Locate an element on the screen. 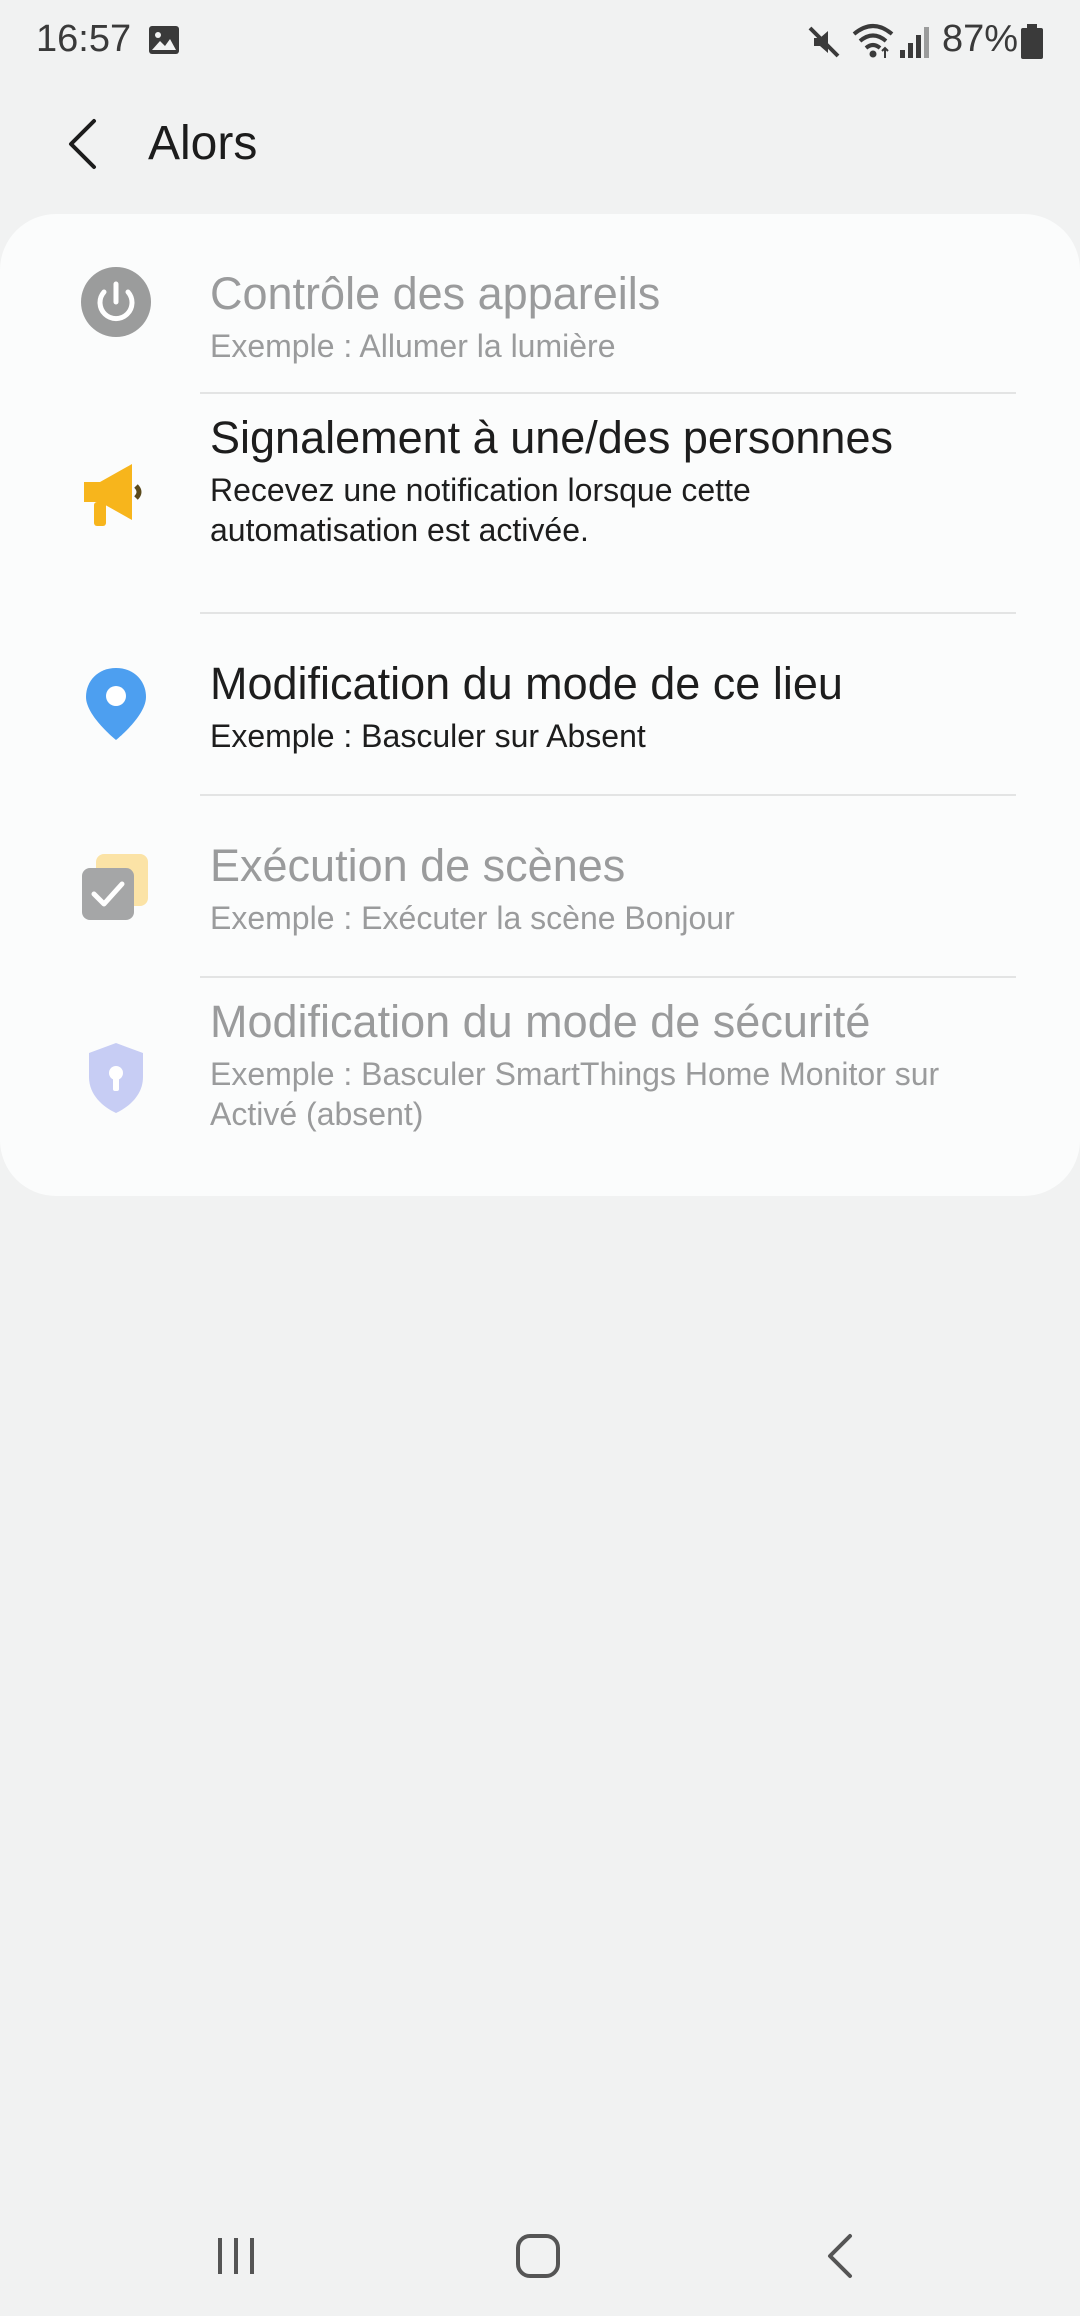 The width and height of the screenshot is (1080, 2316). mute-icon is located at coordinates (824, 42).